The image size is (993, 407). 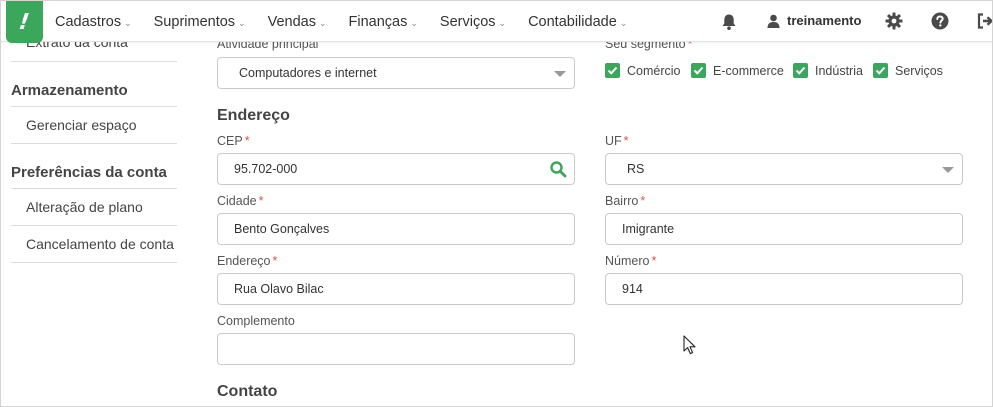 What do you see at coordinates (784, 289) in the screenshot?
I see `numero-input: 914` at bounding box center [784, 289].